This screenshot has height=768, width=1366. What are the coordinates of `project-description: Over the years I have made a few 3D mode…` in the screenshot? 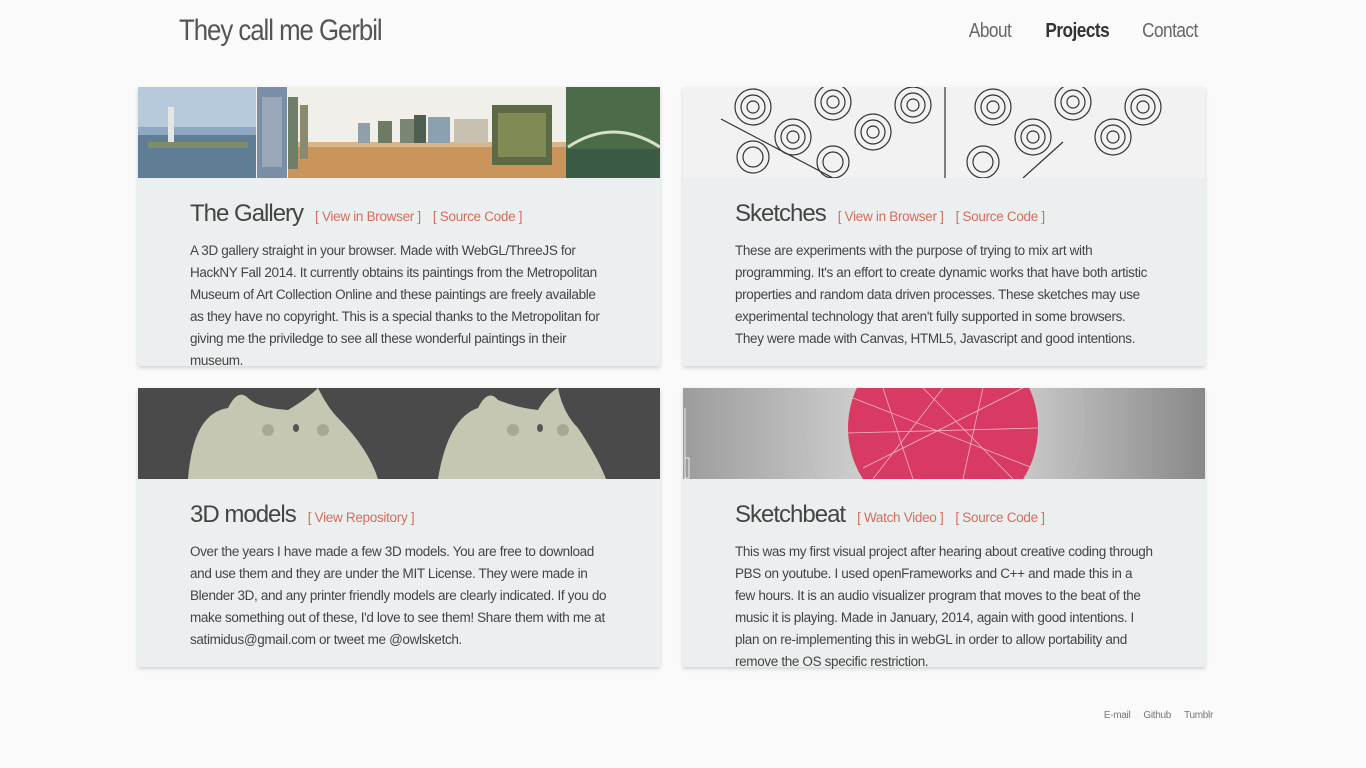 It's located at (398, 595).